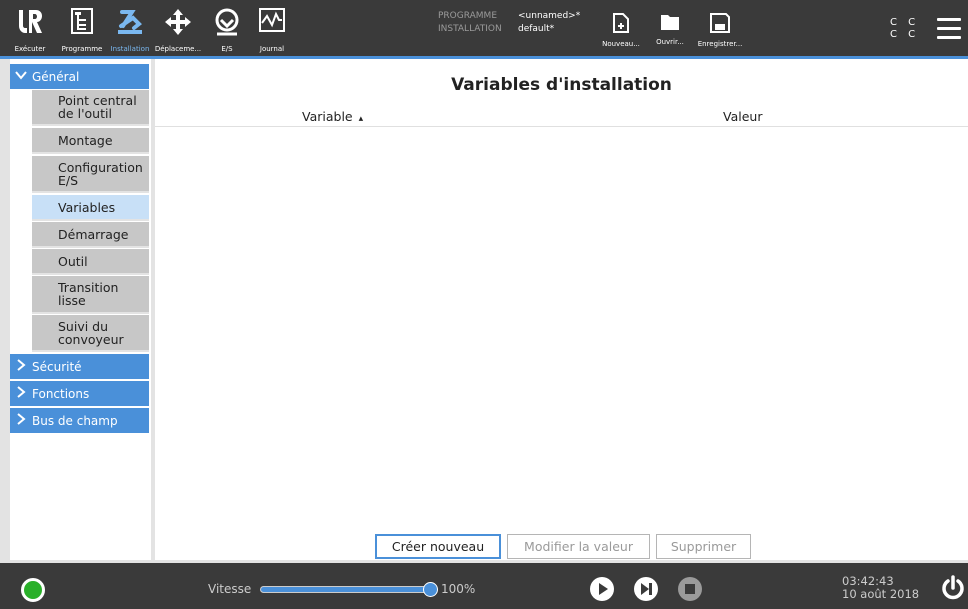 Image resolution: width=968 pixels, height=609 pixels. Describe the element at coordinates (75, 420) in the screenshot. I see `section-label: Bus de champ` at that location.